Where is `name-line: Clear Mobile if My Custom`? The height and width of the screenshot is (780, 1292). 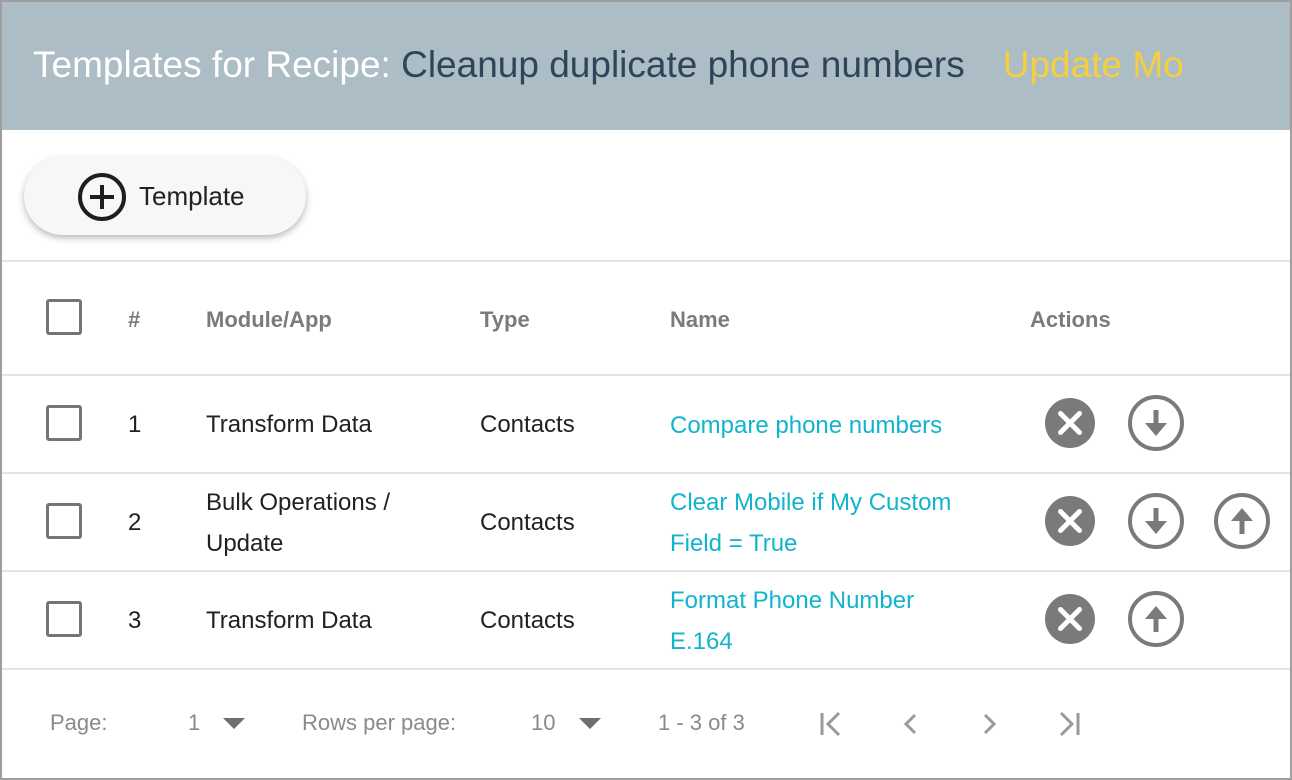 name-line: Clear Mobile if My Custom is located at coordinates (811, 502).